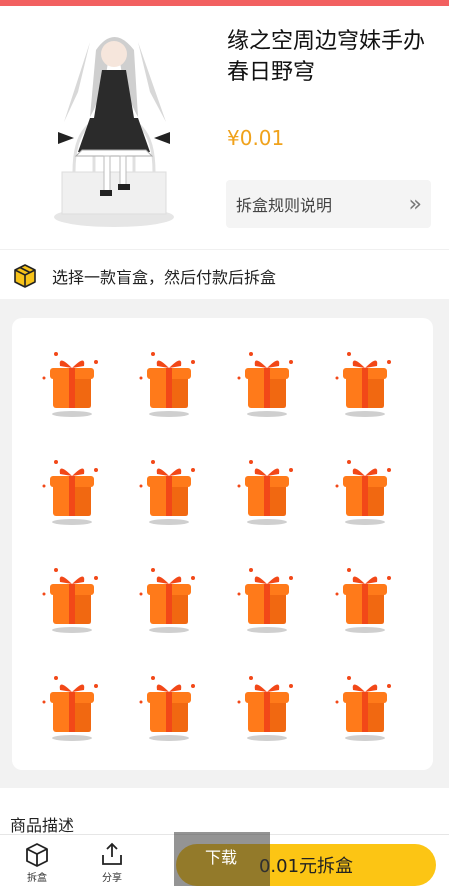  Describe the element at coordinates (42, 825) in the screenshot. I see `description-title: 商品描述` at that location.